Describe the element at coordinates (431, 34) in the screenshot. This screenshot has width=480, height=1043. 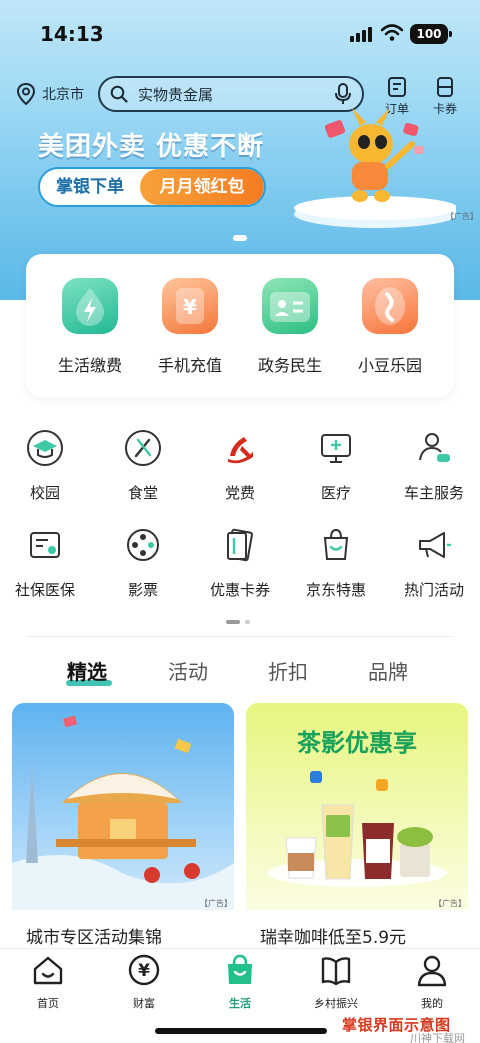
I see `battery-indicator: 100` at that location.